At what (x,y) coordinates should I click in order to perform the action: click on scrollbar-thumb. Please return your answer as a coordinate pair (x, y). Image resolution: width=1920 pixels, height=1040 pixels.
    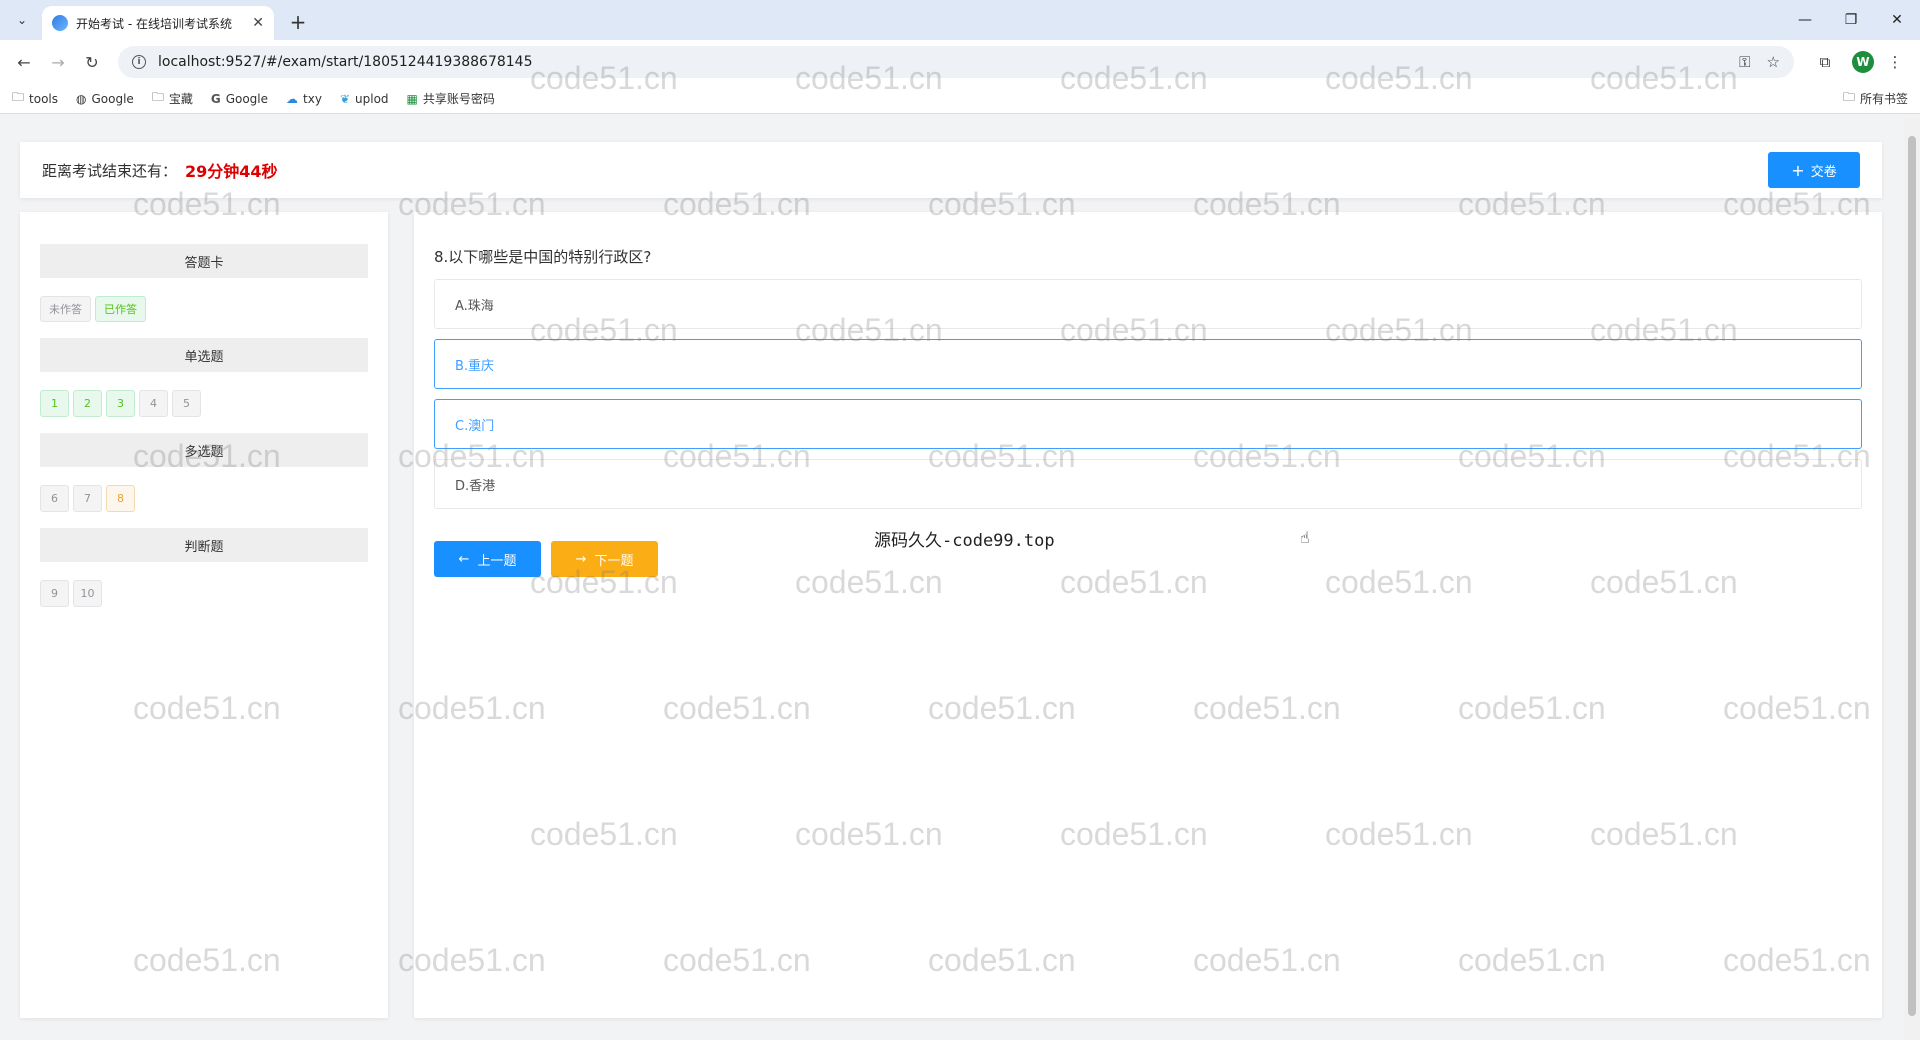
    Looking at the image, I should click on (1912, 576).